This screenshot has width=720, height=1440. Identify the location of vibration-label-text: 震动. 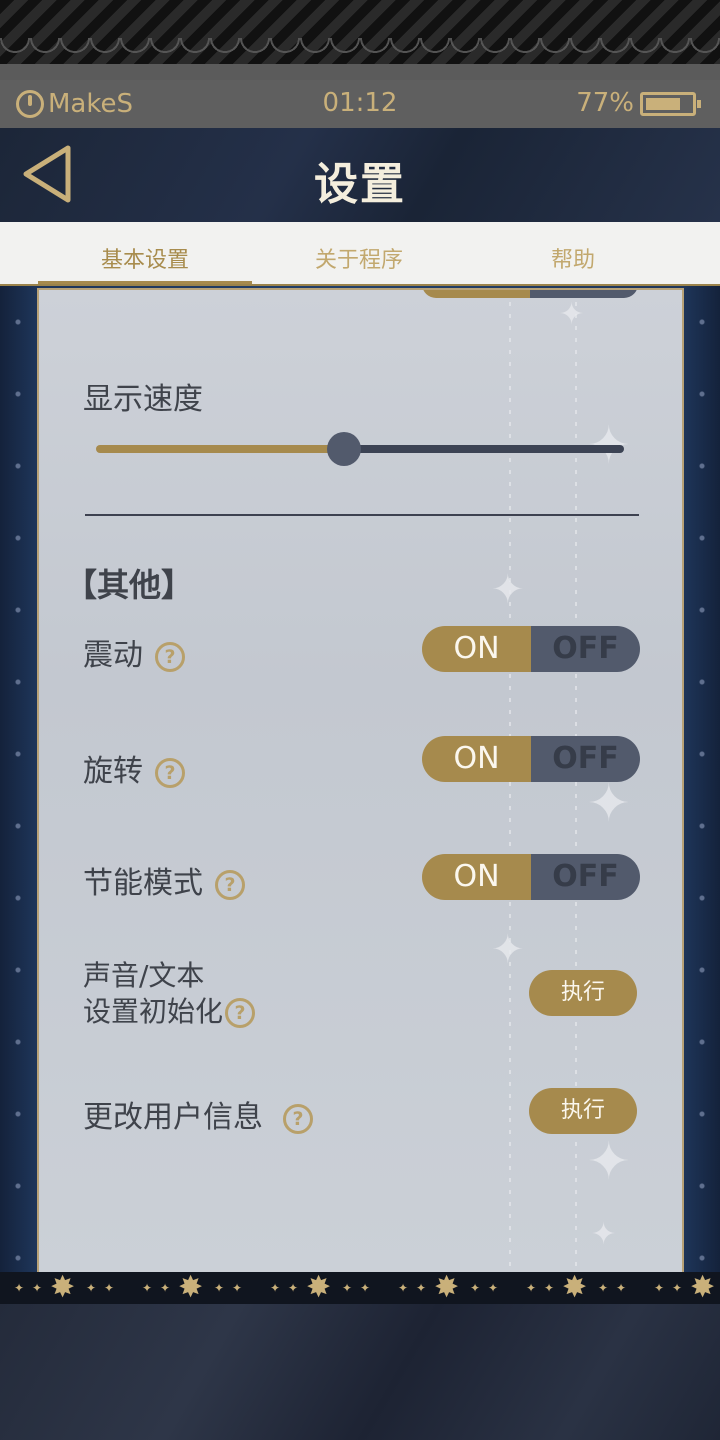
(113, 655).